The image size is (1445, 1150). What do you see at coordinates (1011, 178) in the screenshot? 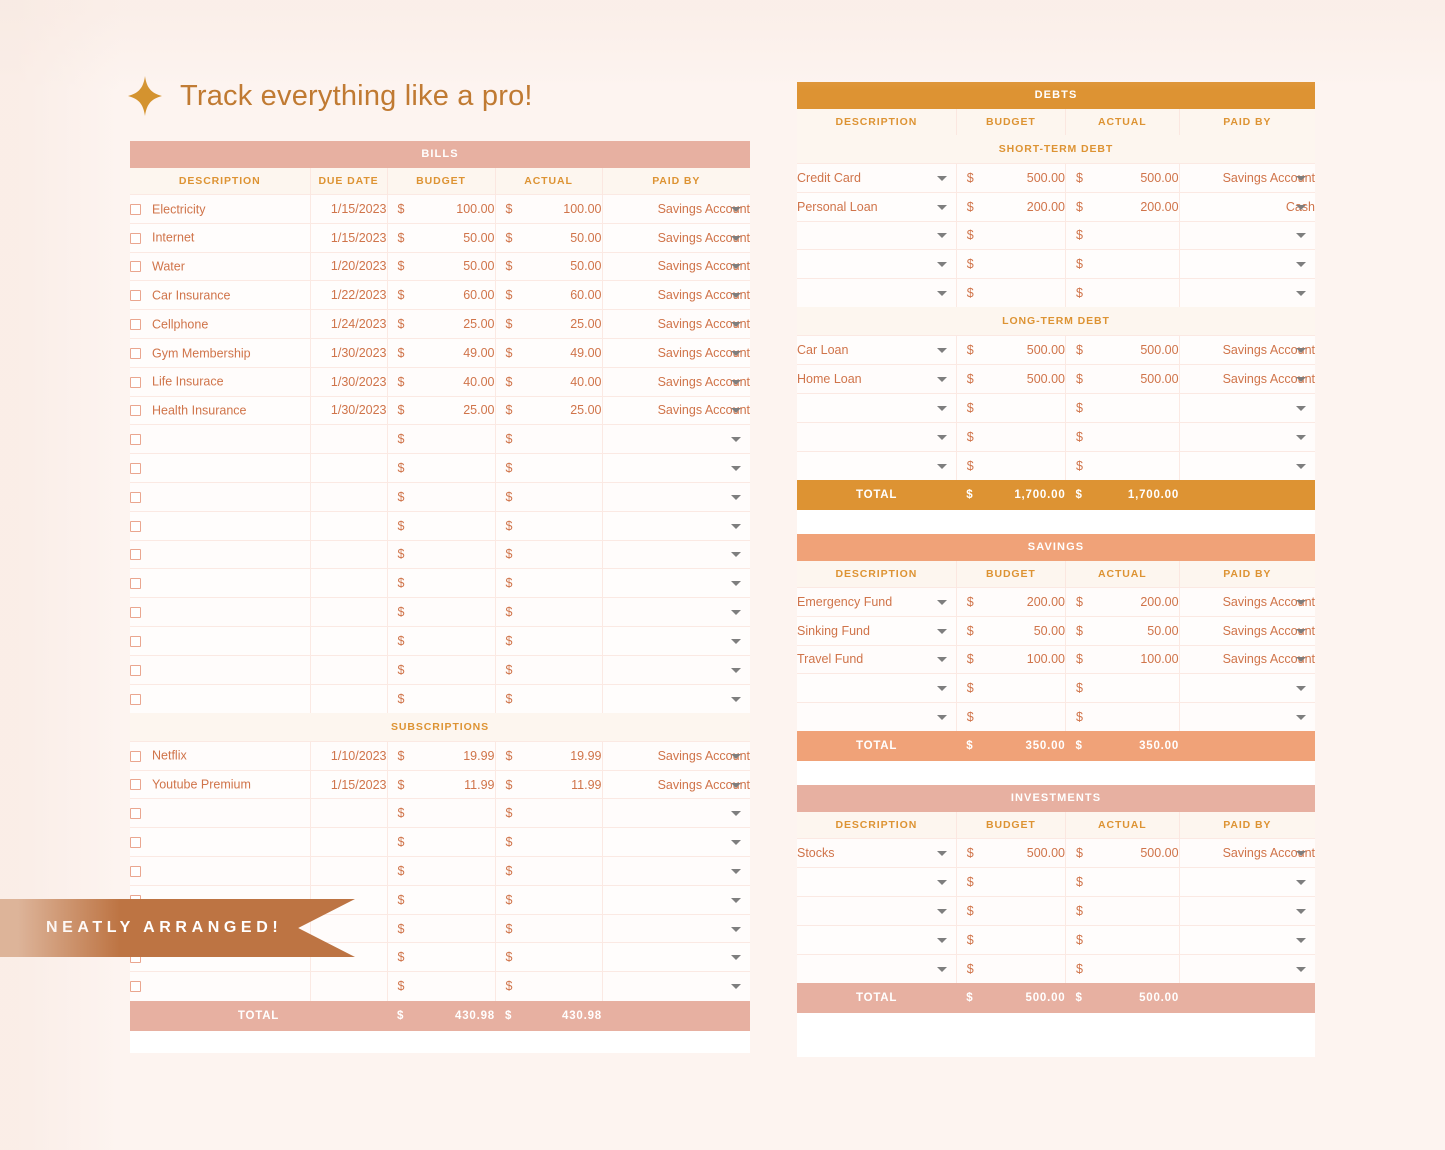
I see `budget-cell: $500.00` at bounding box center [1011, 178].